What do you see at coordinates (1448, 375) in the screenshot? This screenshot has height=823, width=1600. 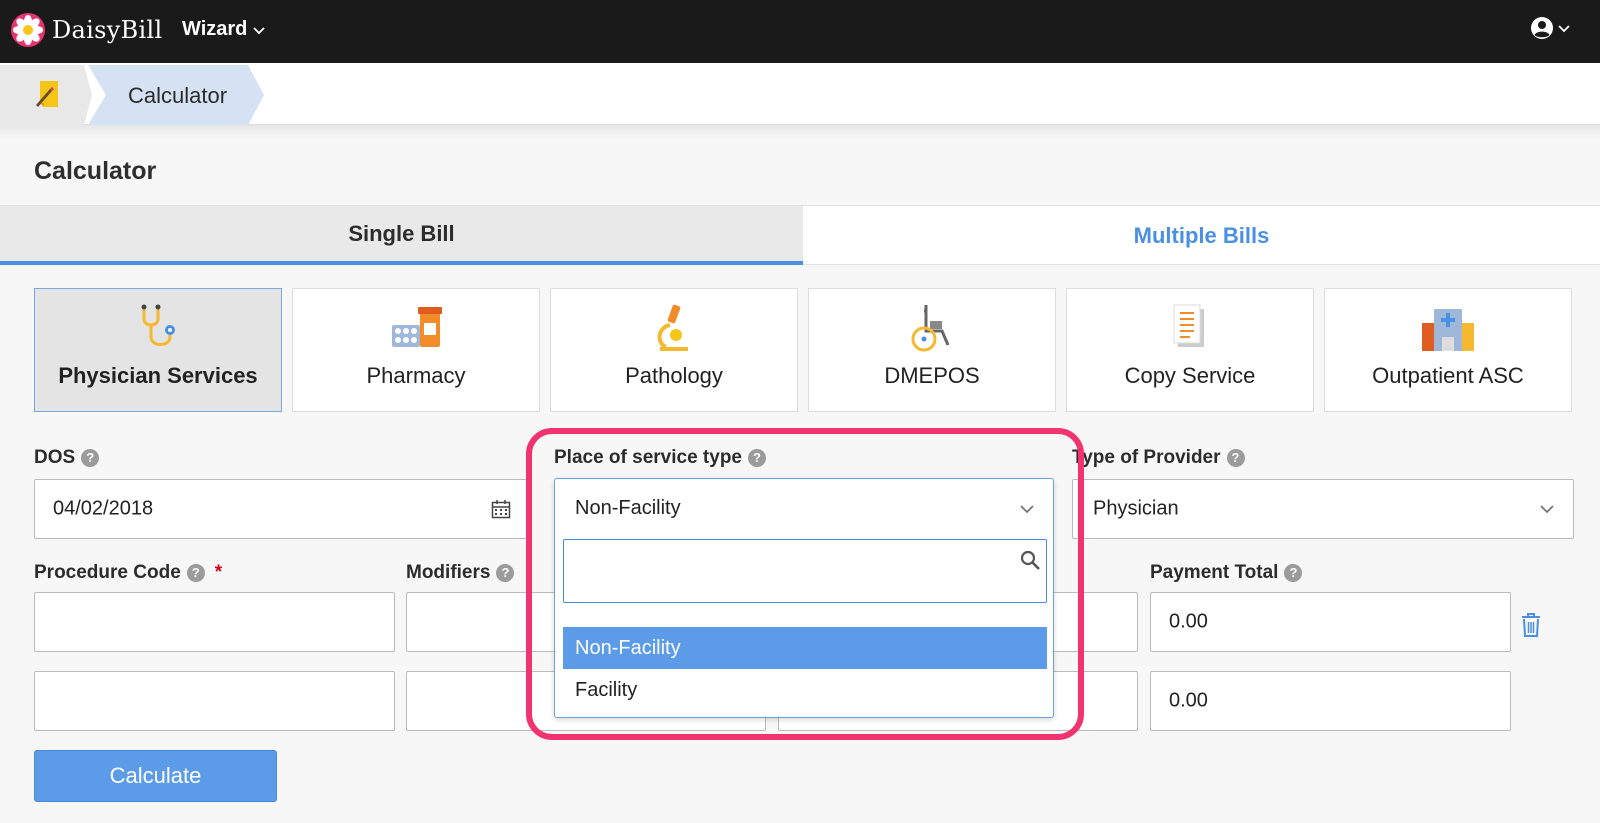 I see `category-label: Outpatient ASC` at bounding box center [1448, 375].